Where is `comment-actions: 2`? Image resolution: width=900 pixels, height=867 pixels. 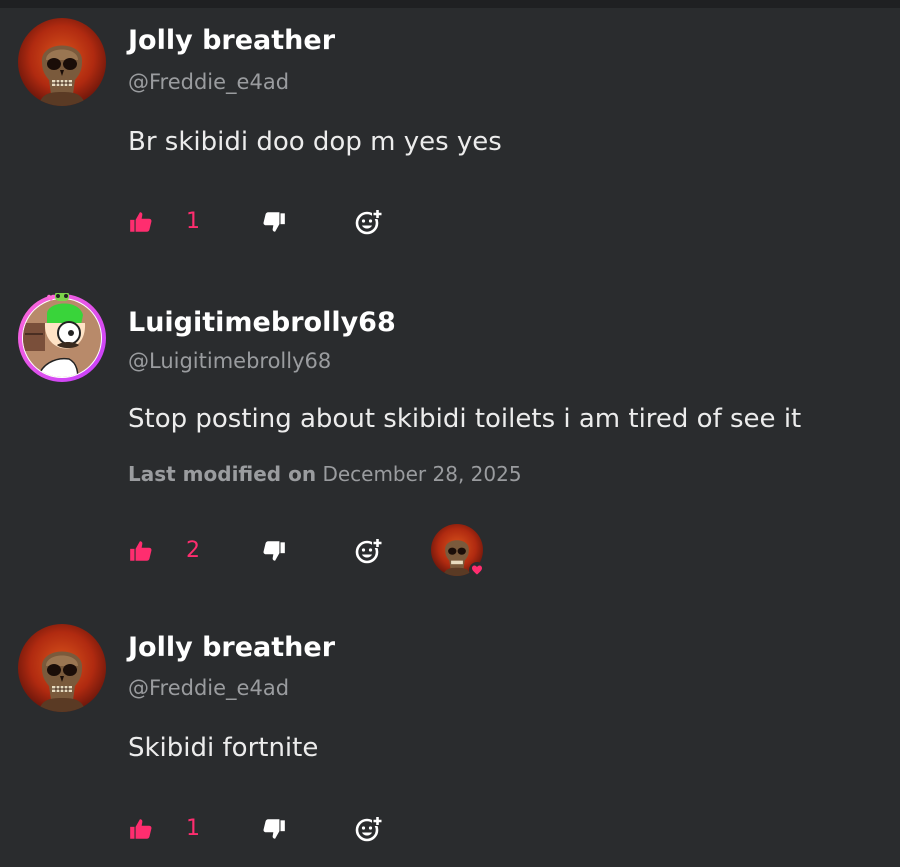 comment-actions: 2 is located at coordinates (478, 551).